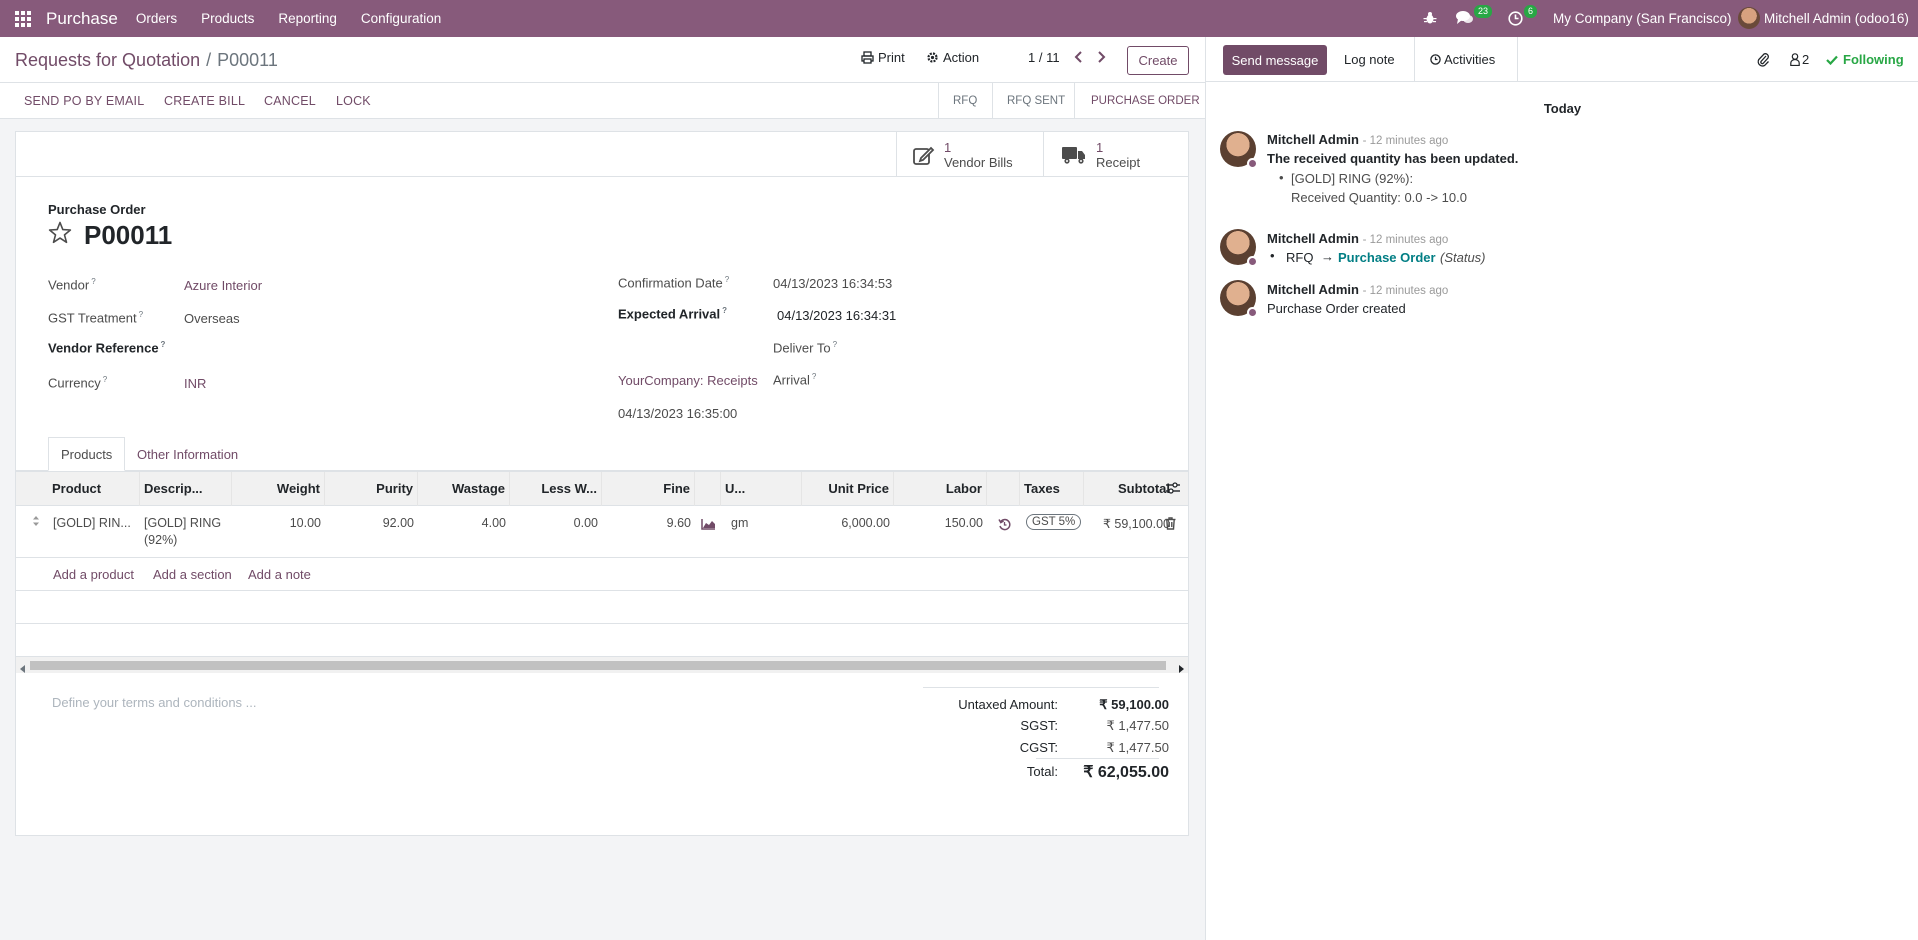 This screenshot has height=940, width=1918. Describe the element at coordinates (307, 18) in the screenshot. I see `menu-reporting: Reporting` at that location.